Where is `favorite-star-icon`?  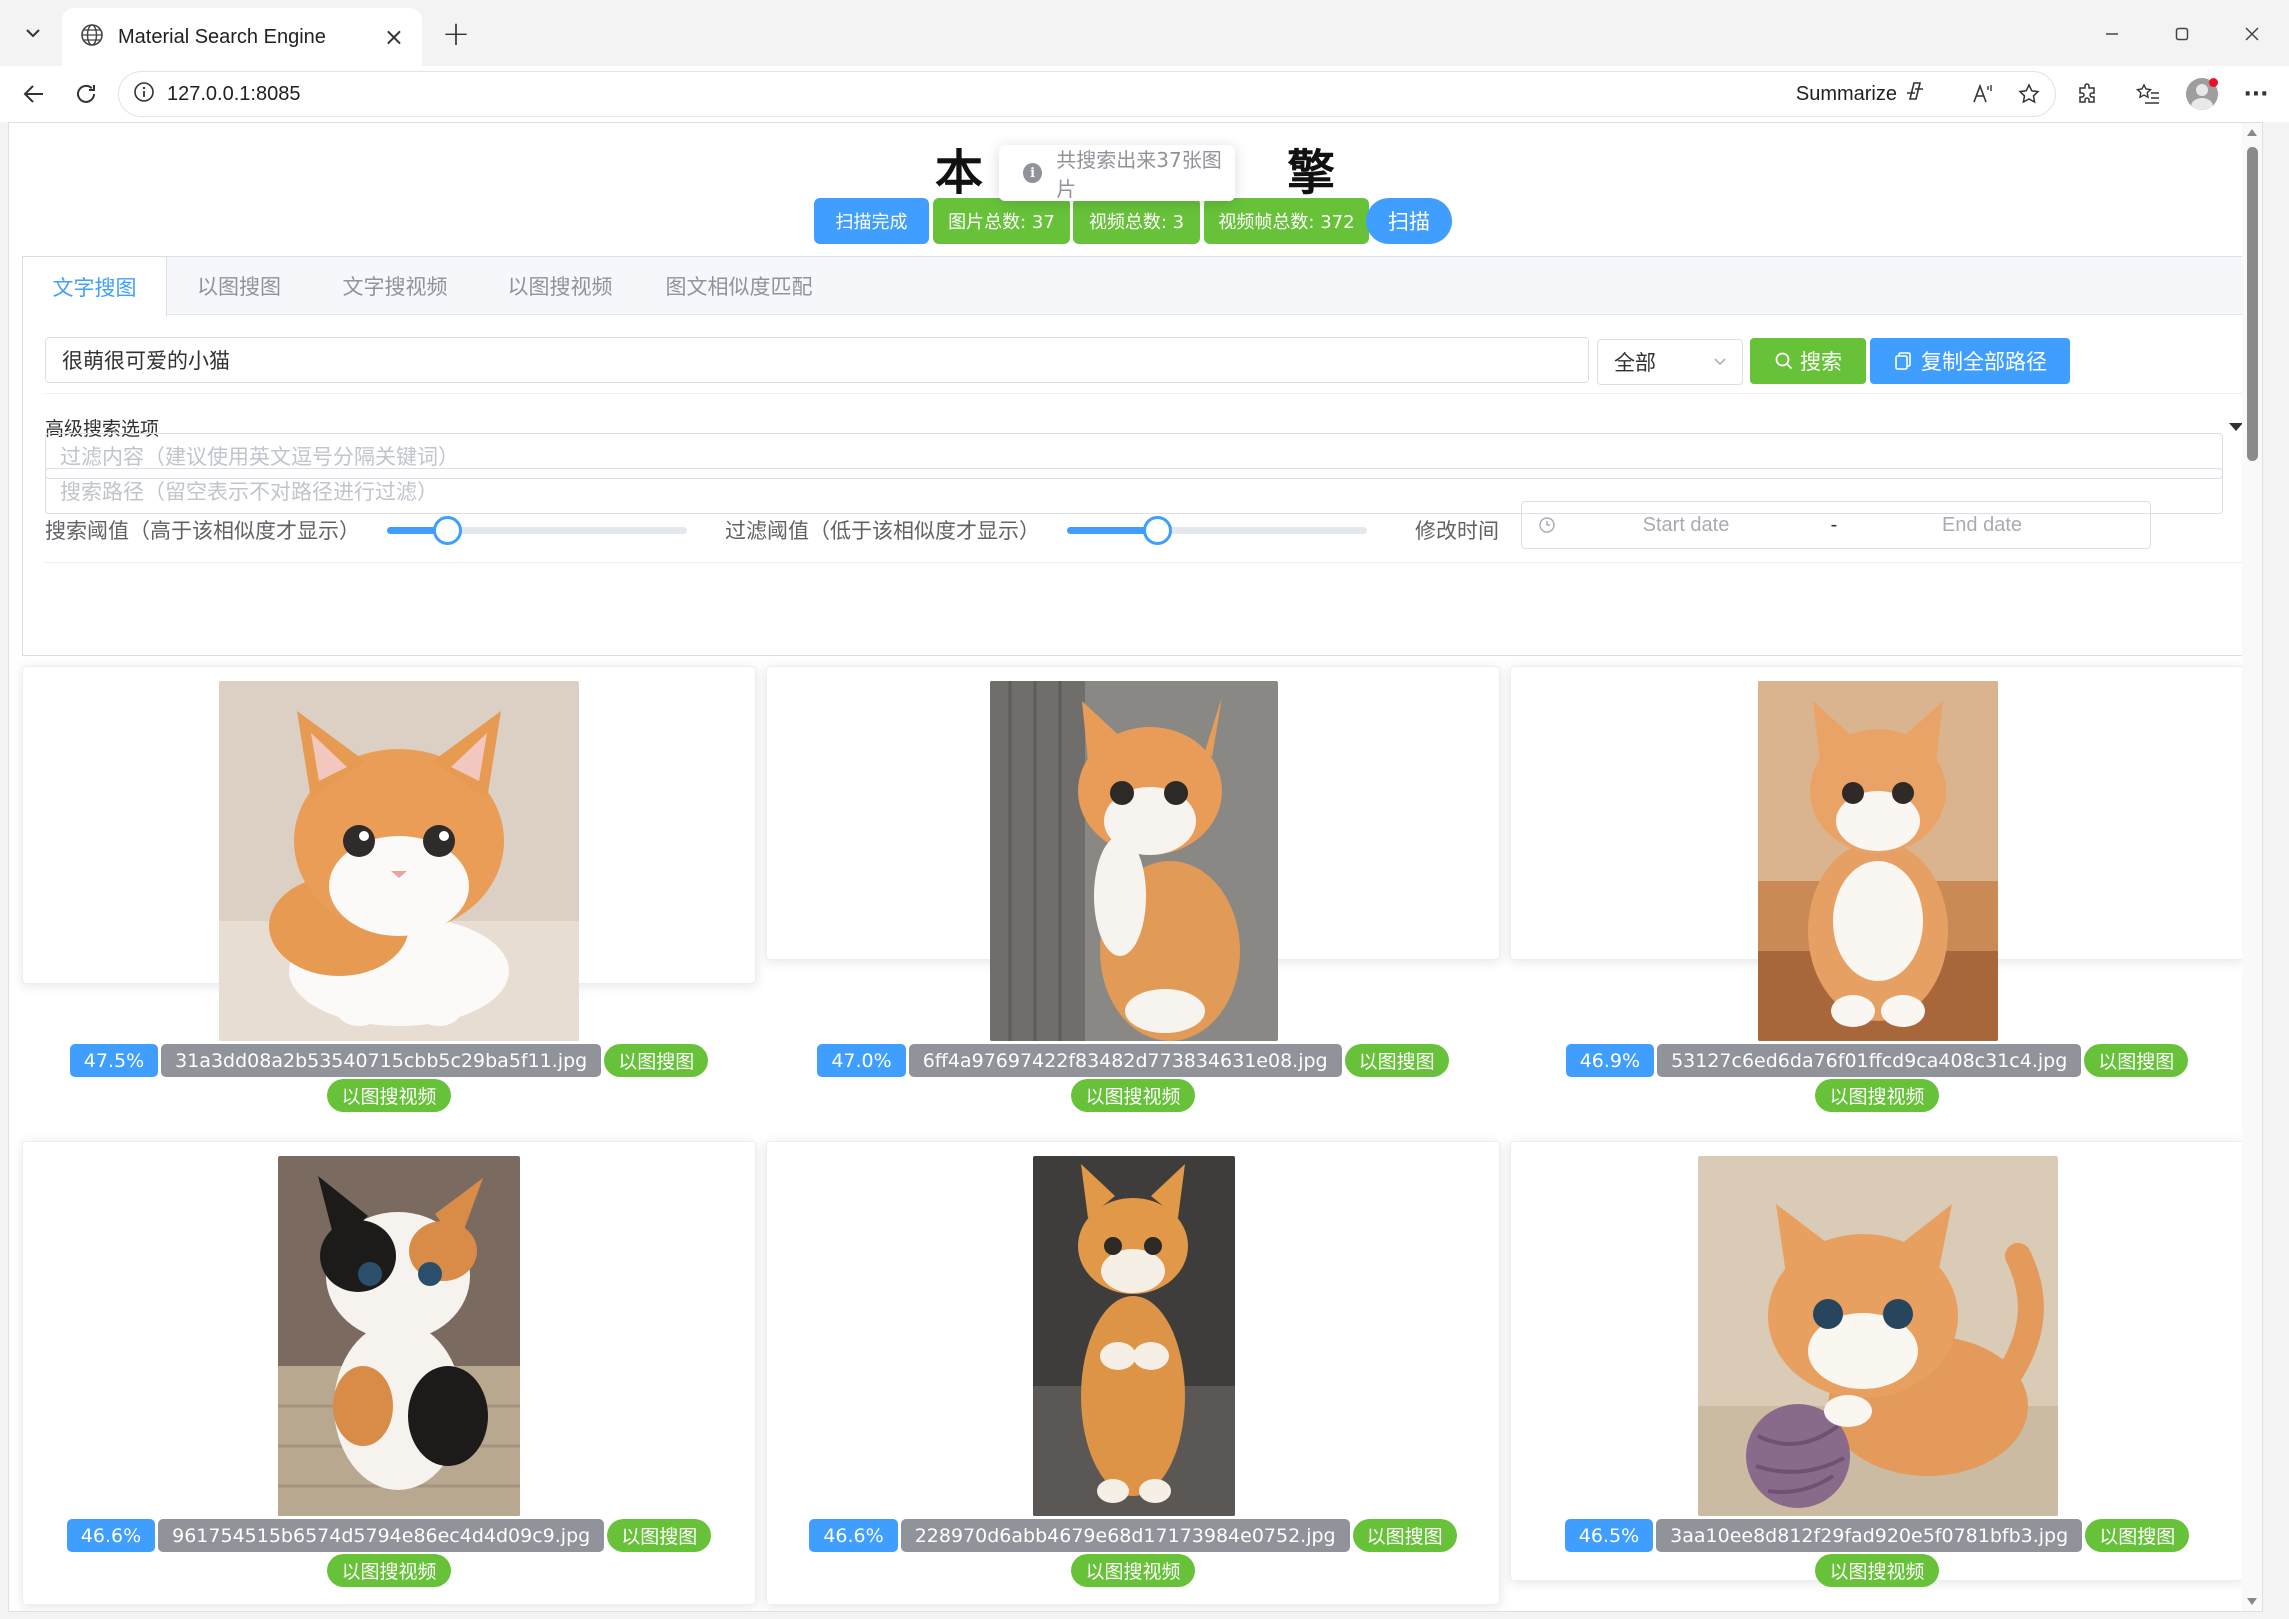
favorite-star-icon is located at coordinates (2029, 94).